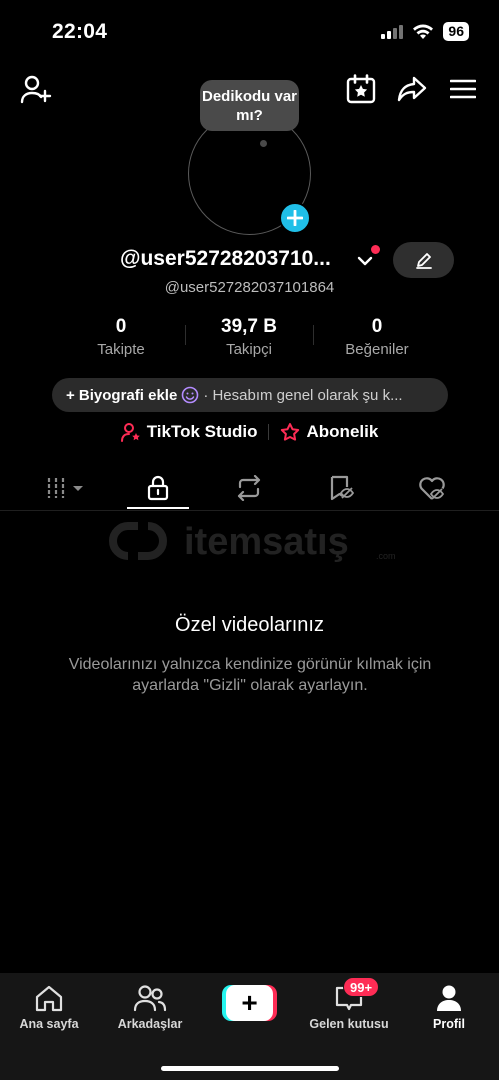  I want to click on subscription-label: Abonelik, so click(342, 431).